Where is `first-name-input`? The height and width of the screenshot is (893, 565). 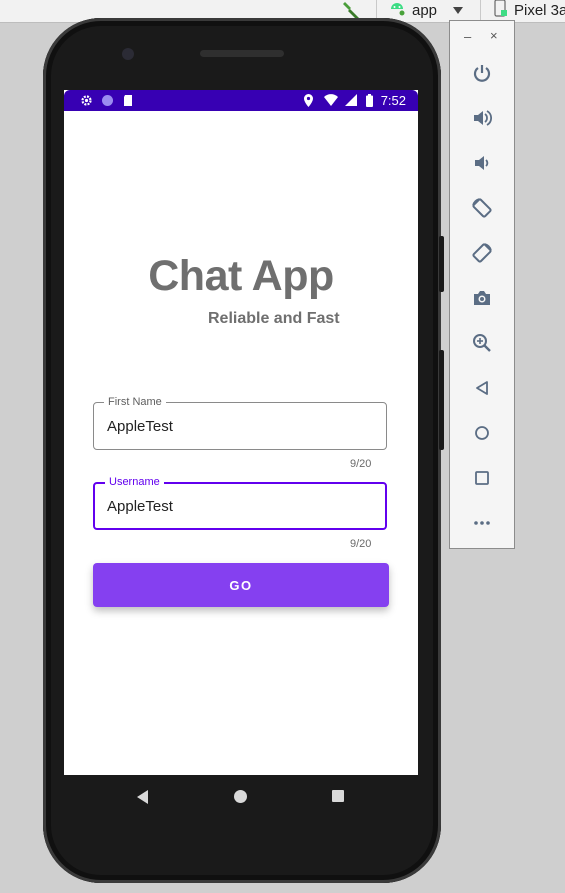 first-name-input is located at coordinates (237, 426).